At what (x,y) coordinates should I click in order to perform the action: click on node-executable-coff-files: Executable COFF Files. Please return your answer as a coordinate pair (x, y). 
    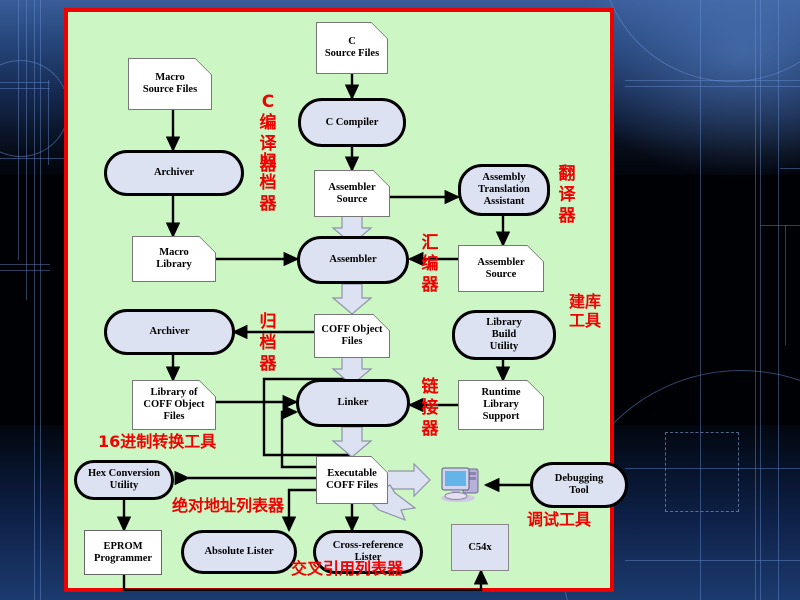
    Looking at the image, I should click on (352, 480).